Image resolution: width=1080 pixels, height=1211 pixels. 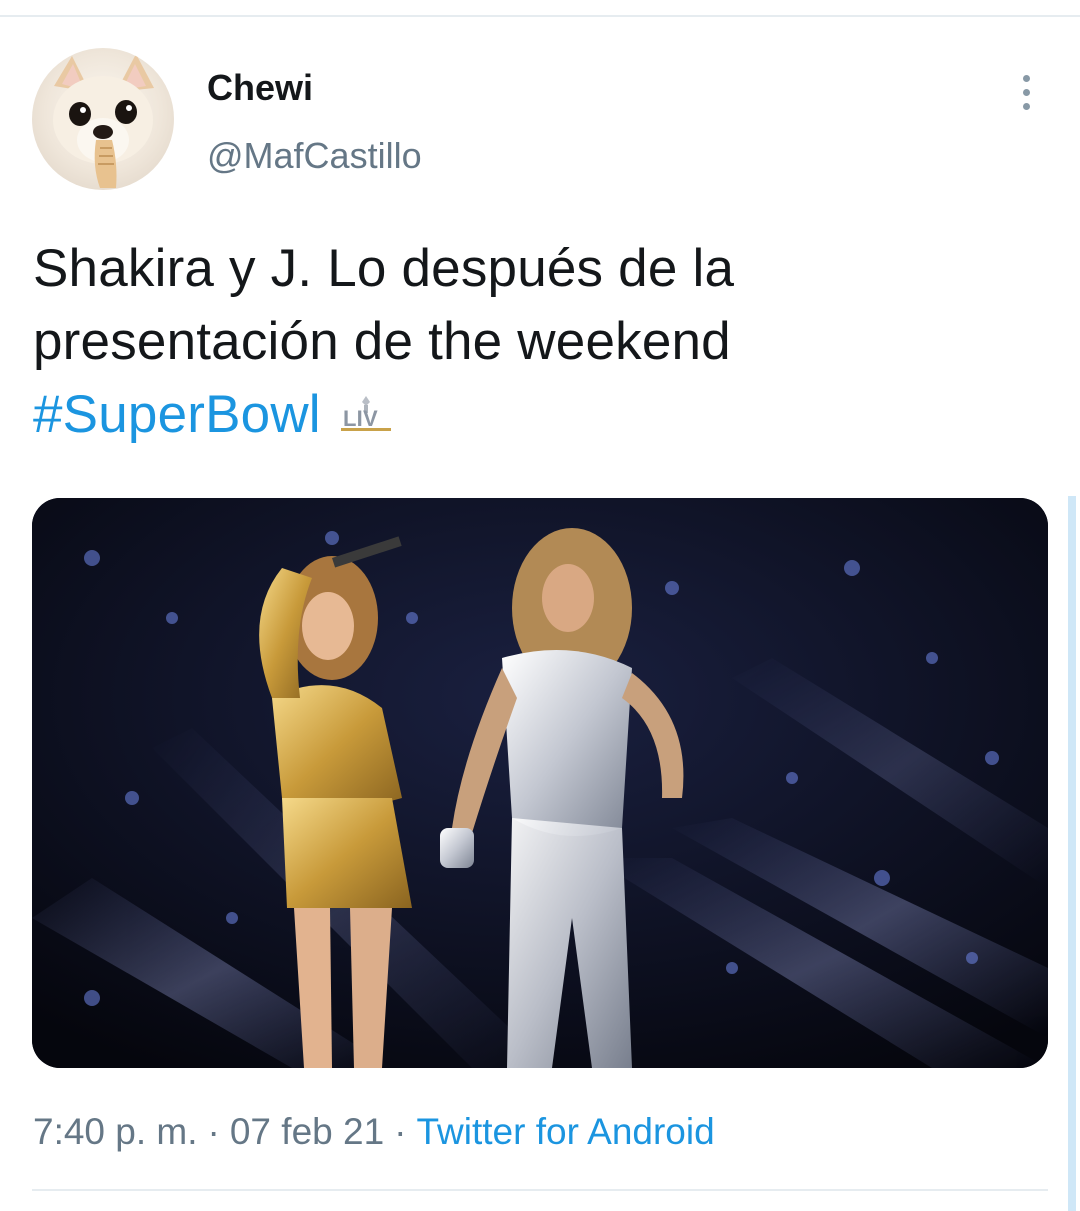 What do you see at coordinates (314, 156) in the screenshot?
I see `user-handle: @MafCastillo` at bounding box center [314, 156].